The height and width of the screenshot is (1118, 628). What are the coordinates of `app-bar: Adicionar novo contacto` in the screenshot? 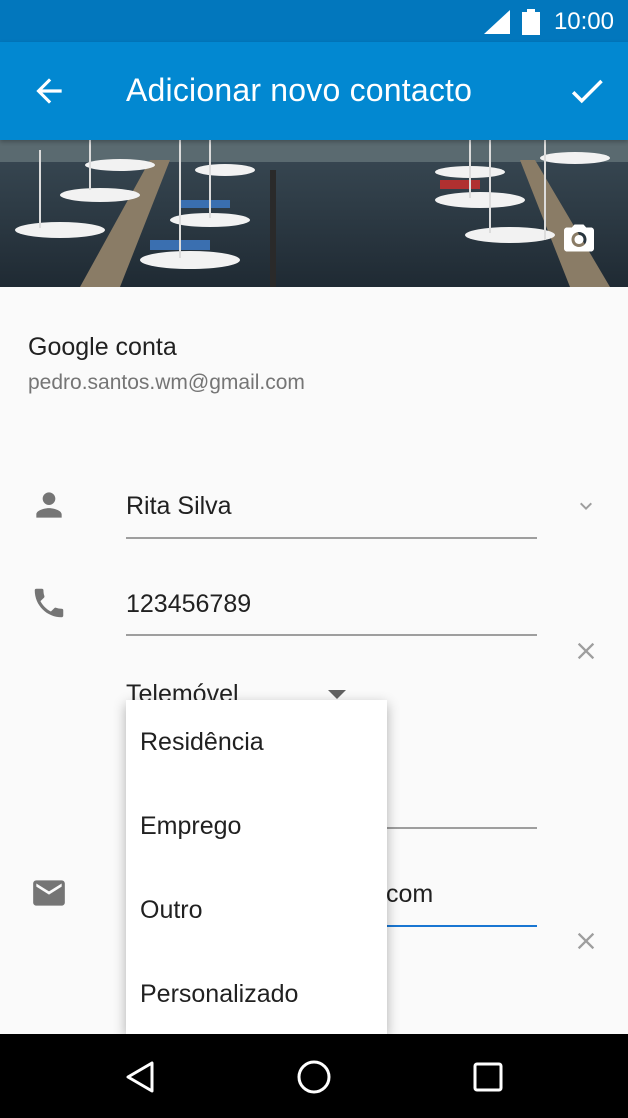 It's located at (314, 91).